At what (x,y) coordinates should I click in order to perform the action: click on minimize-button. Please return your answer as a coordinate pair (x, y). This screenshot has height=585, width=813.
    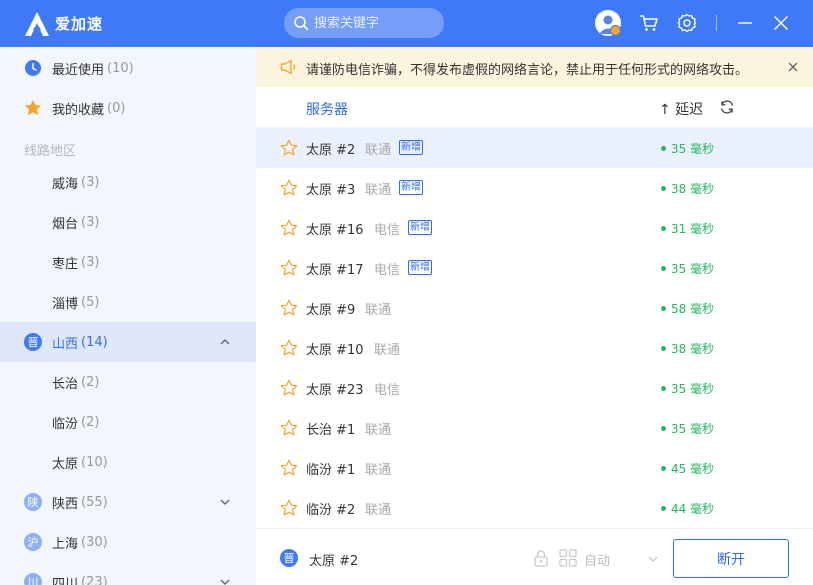
    Looking at the image, I should click on (745, 23).